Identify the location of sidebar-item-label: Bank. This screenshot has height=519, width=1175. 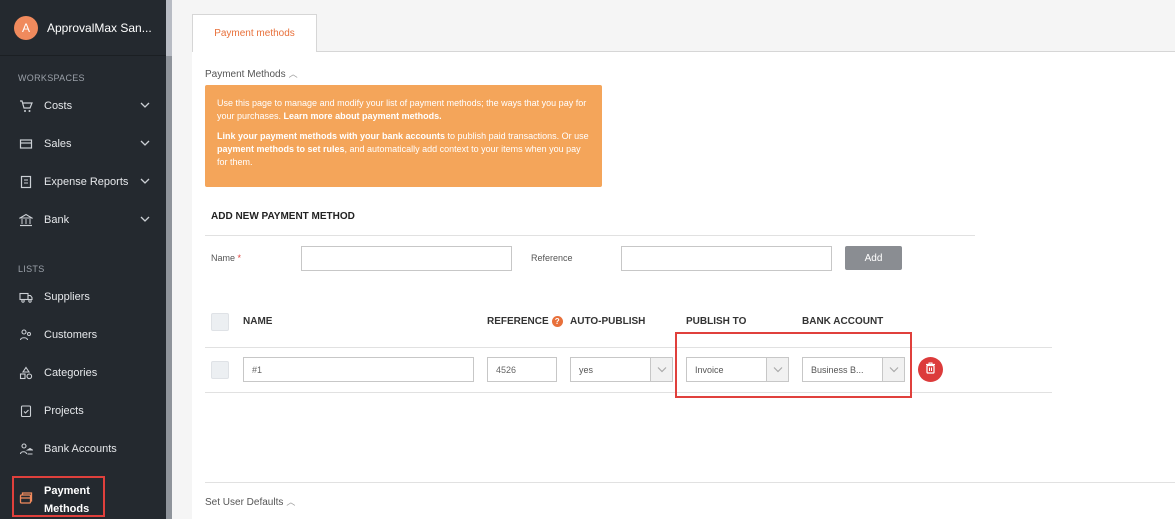
(57, 220).